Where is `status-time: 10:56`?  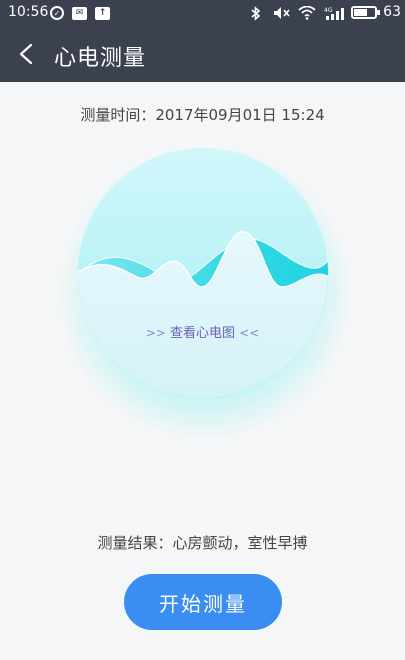 status-time: 10:56 is located at coordinates (28, 12).